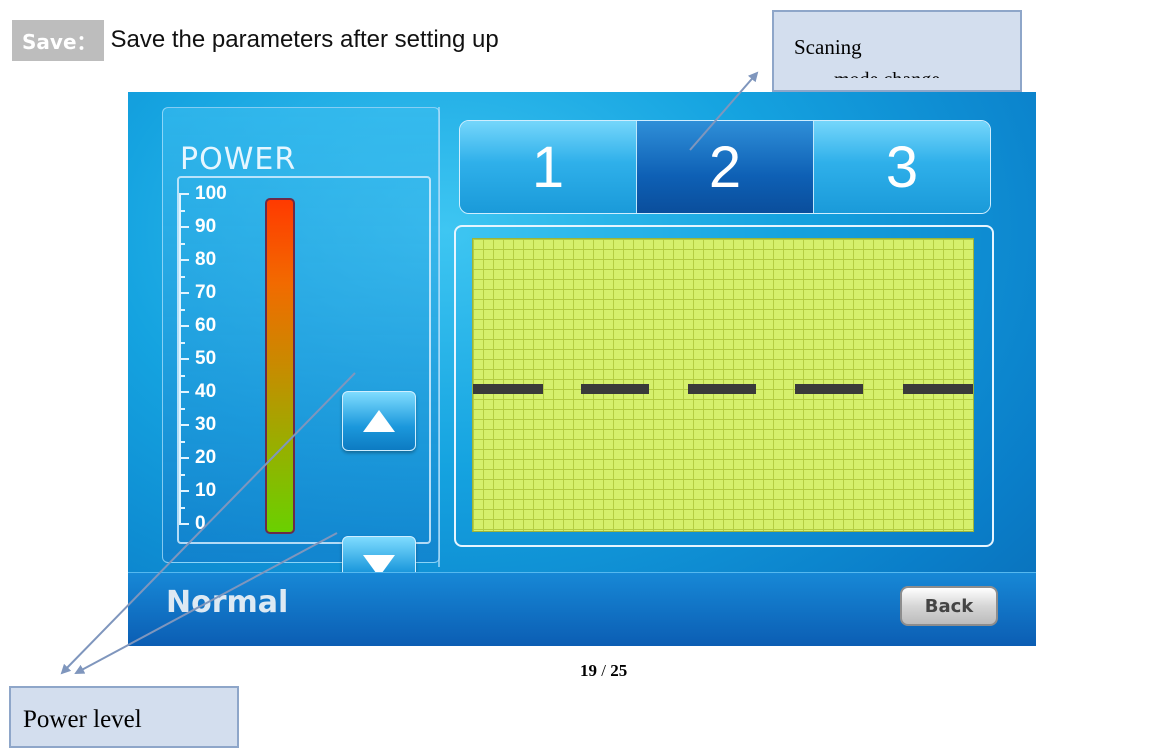 This screenshot has height=748, width=1165. I want to click on callout-power-level: Power level, so click(124, 717).